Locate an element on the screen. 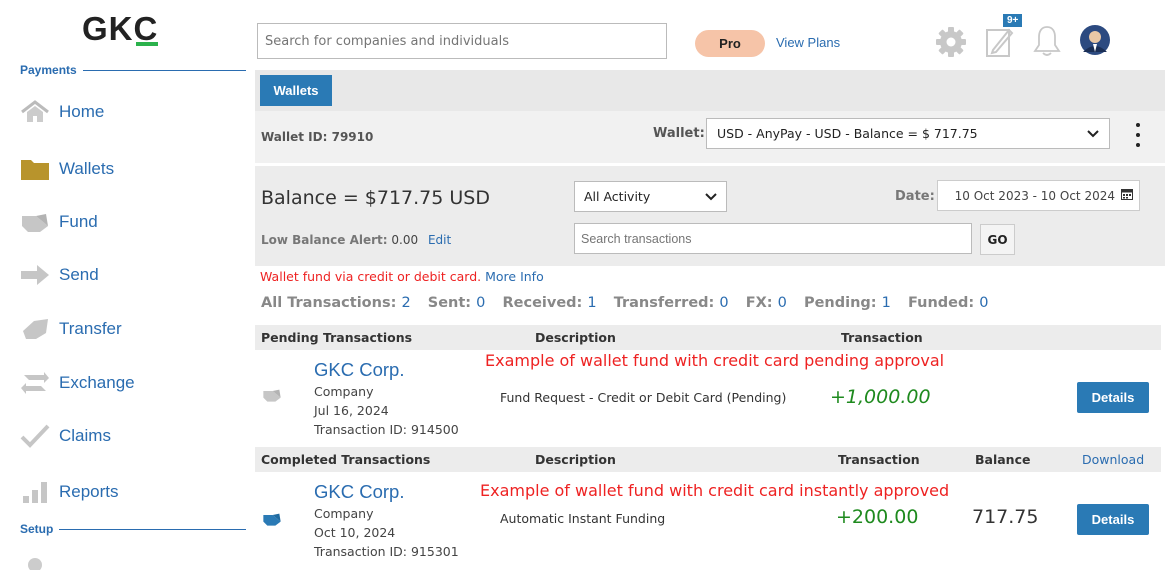  wallet-balance: Balance = $717.75 USD is located at coordinates (375, 198).